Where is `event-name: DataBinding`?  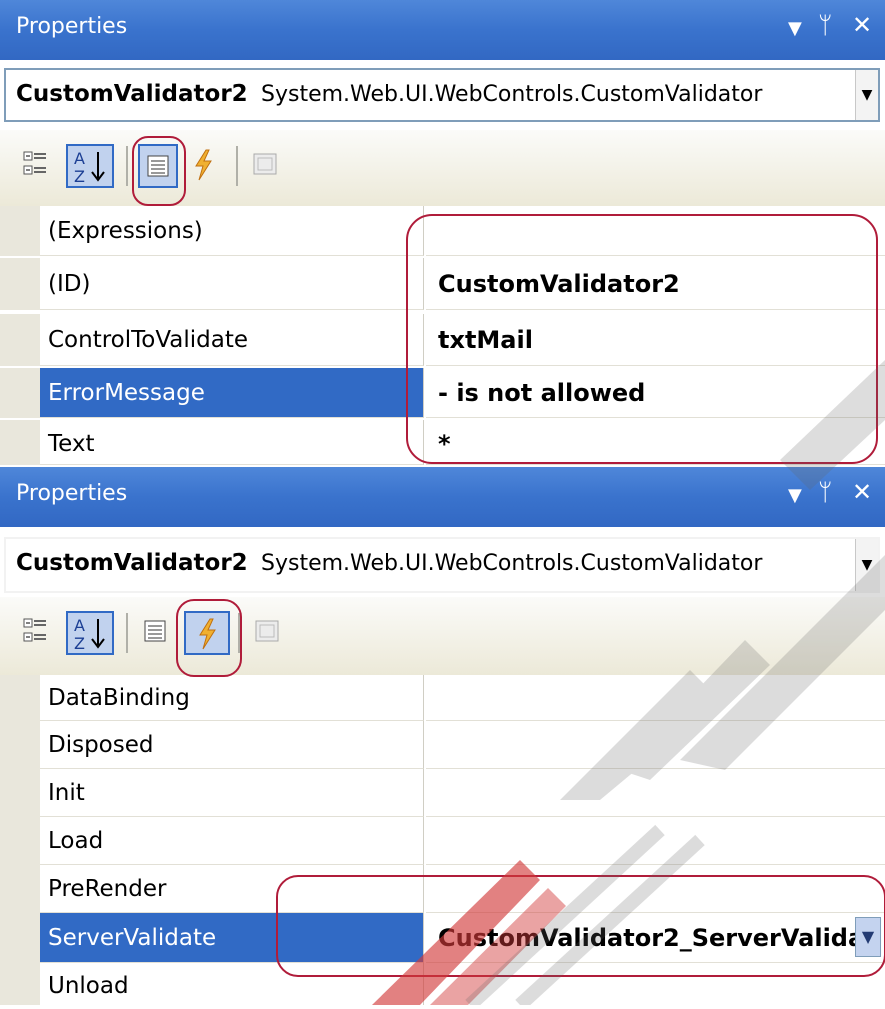 event-name: DataBinding is located at coordinates (232, 698).